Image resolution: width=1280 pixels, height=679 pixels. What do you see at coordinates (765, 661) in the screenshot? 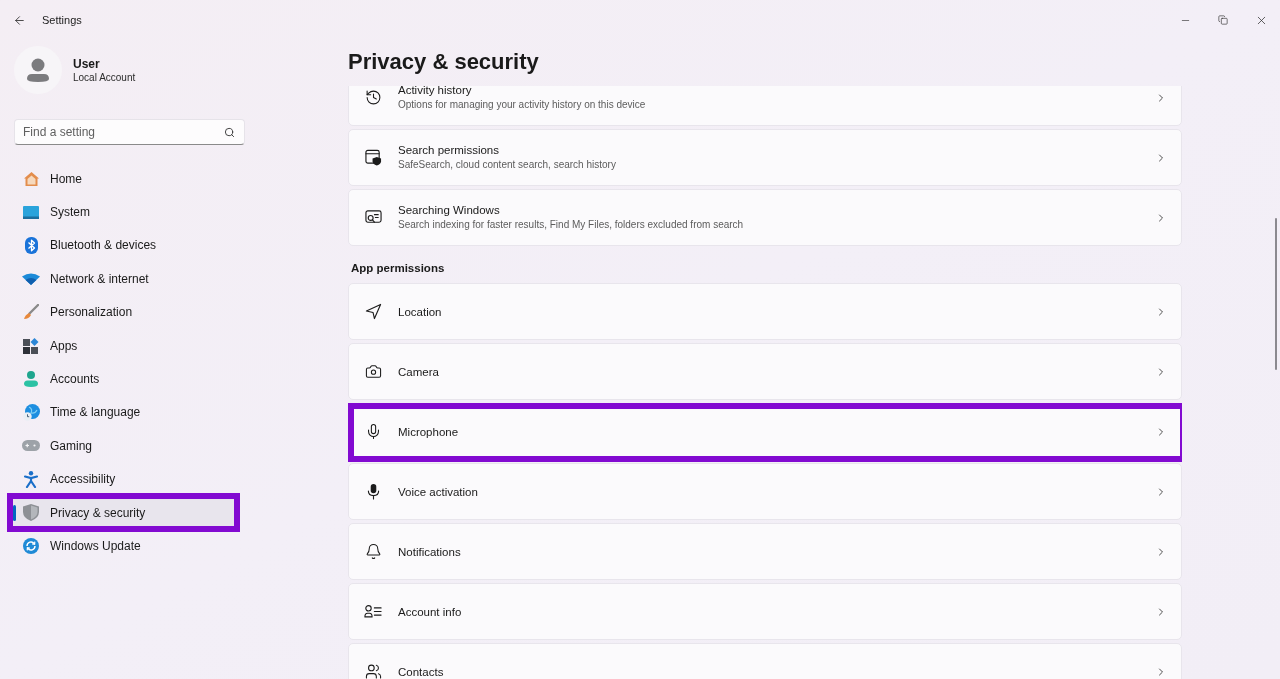
I see `setting-row: Contacts` at bounding box center [765, 661].